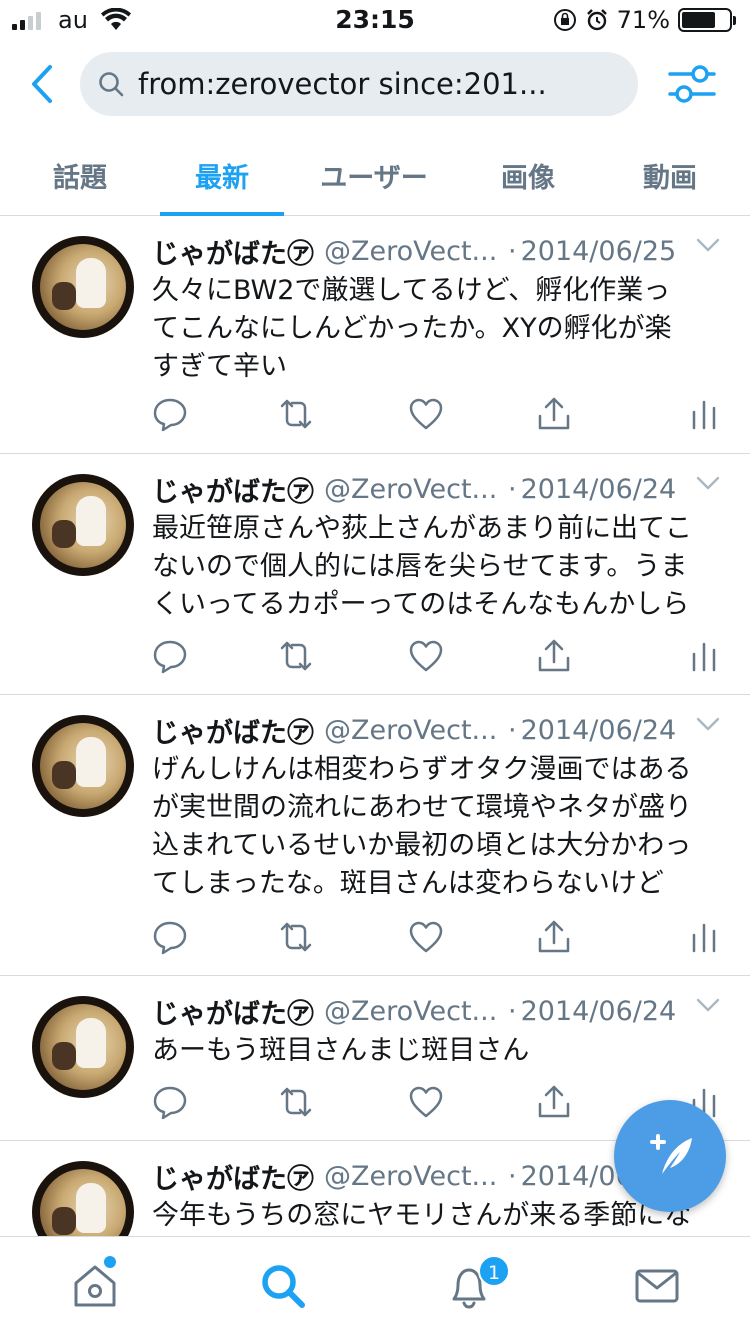  I want to click on tab-images: 画像, so click(528, 177).